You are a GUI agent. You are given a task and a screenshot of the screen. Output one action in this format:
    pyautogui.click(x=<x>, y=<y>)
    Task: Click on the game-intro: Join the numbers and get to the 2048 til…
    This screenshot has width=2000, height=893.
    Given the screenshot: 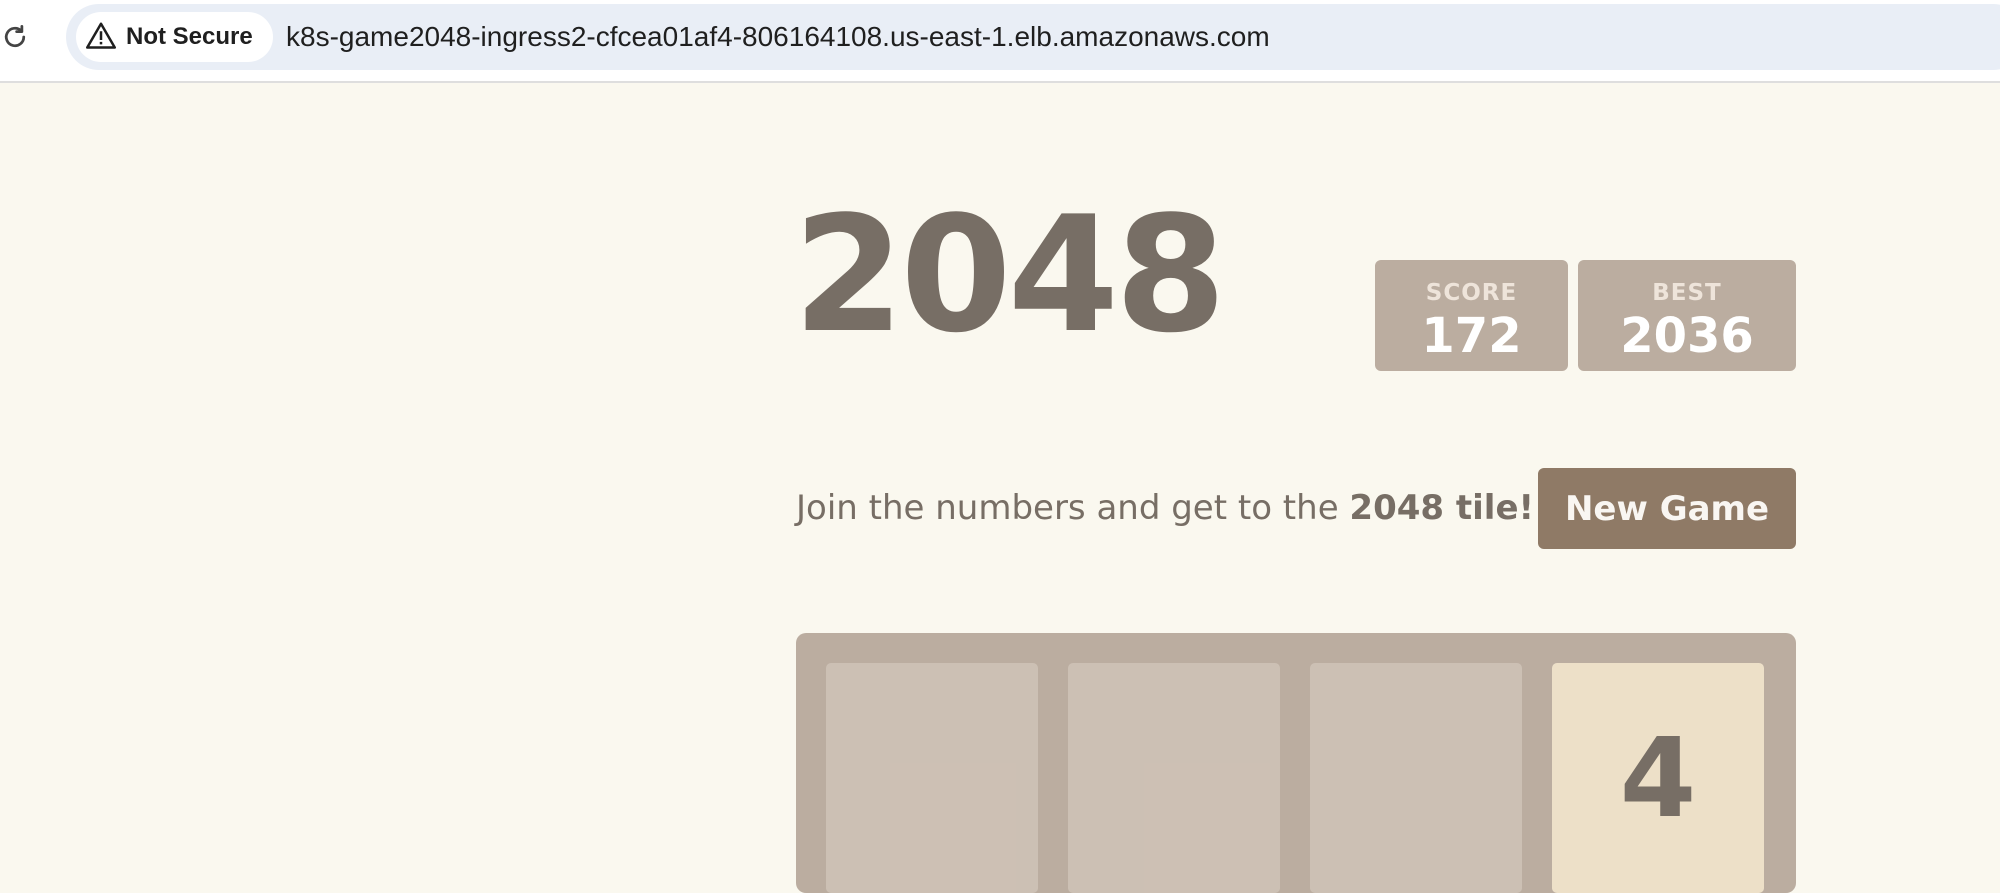 What is the action you would take?
    pyautogui.click(x=1165, y=508)
    